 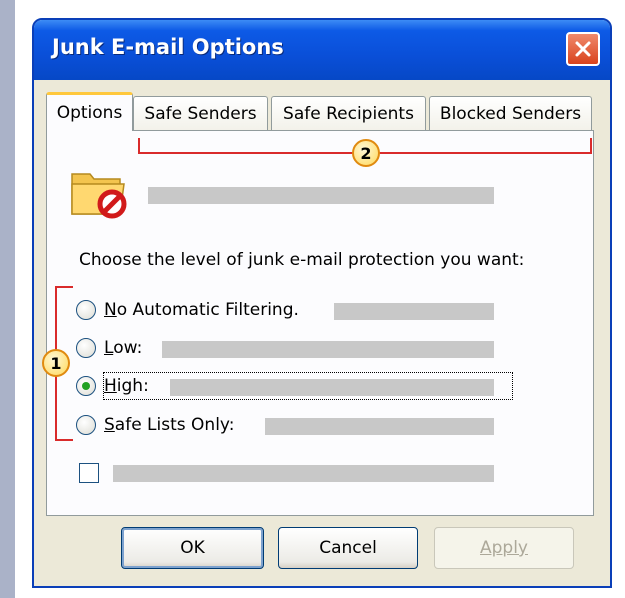 I want to click on apply-label: Apply, so click(x=504, y=548).